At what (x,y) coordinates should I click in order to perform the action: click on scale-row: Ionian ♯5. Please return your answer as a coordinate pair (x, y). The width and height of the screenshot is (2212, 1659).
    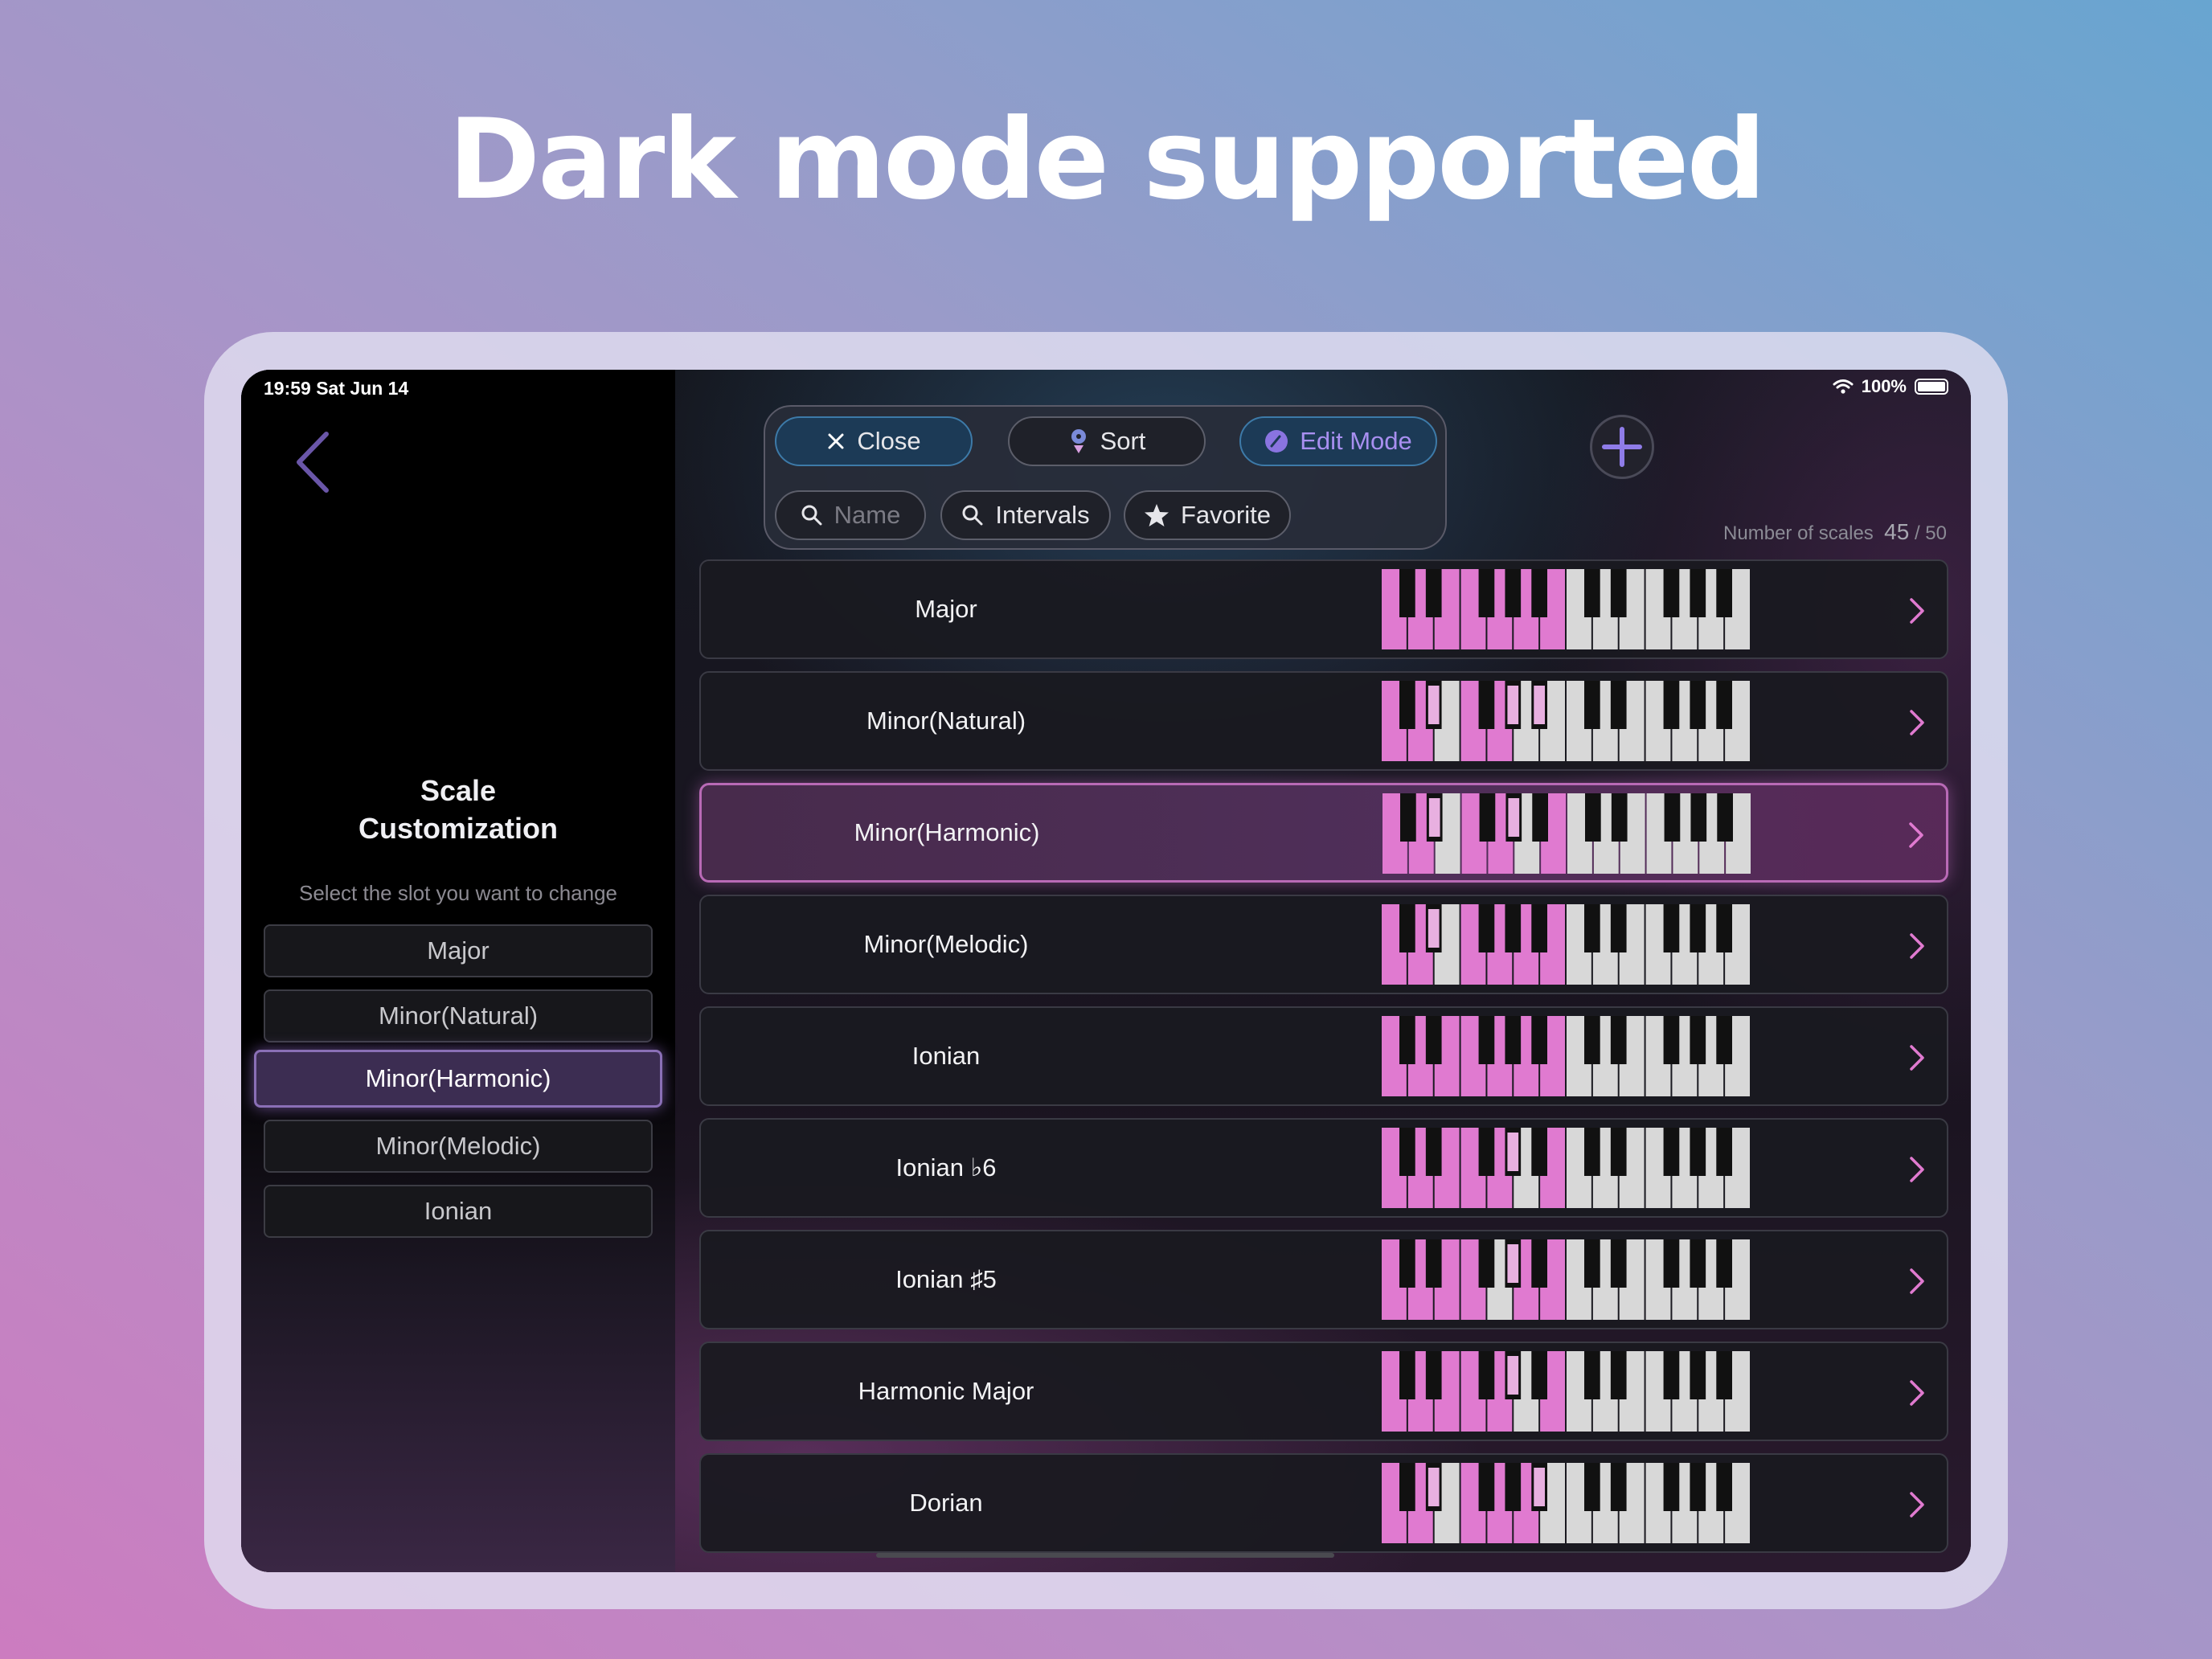
    Looking at the image, I should click on (1323, 1279).